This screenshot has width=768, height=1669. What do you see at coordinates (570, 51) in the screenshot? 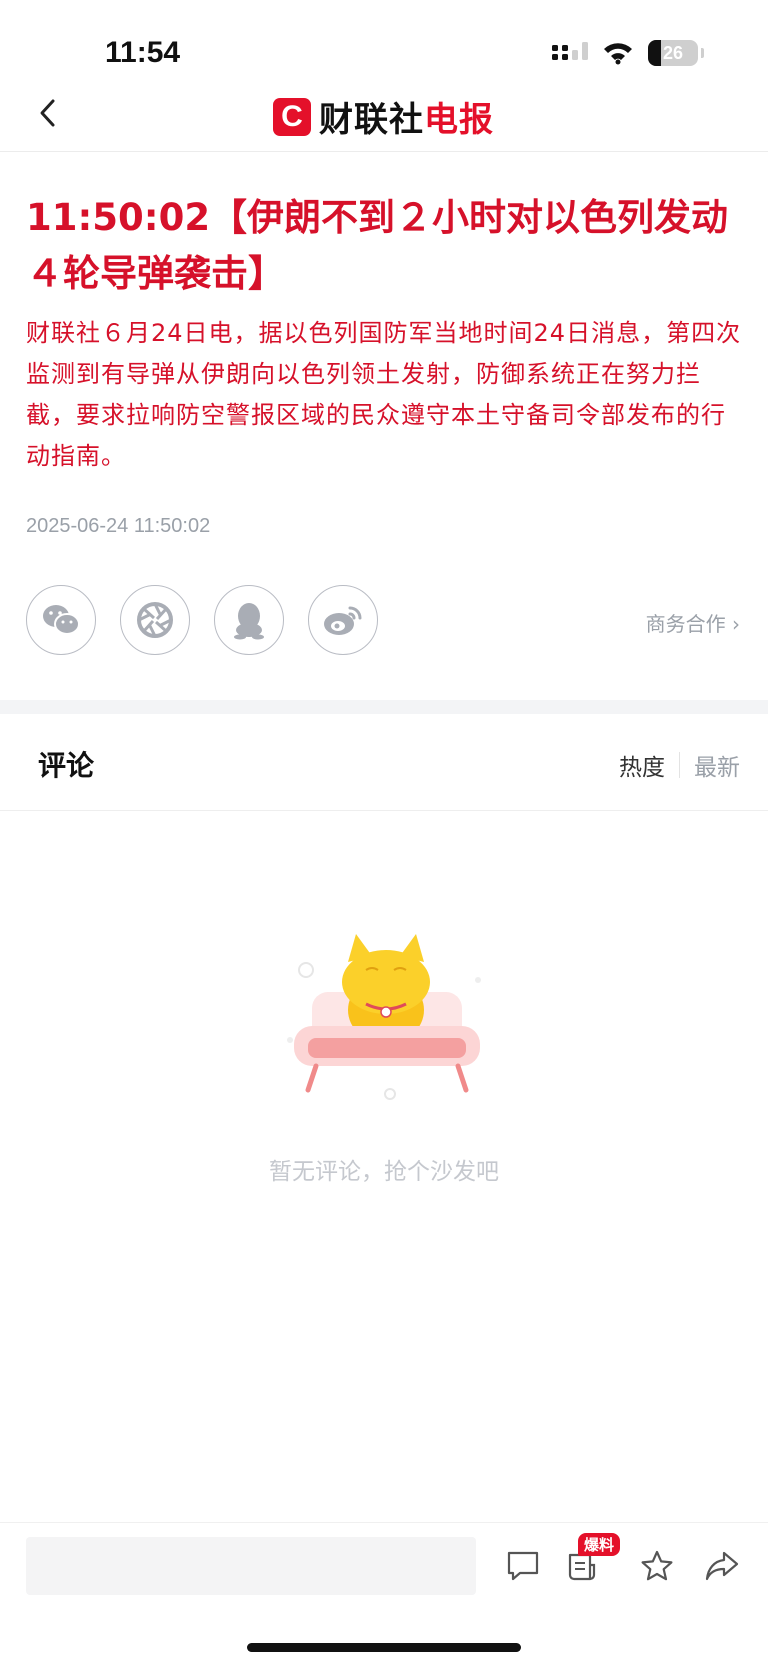
I see `signal-icon` at bounding box center [570, 51].